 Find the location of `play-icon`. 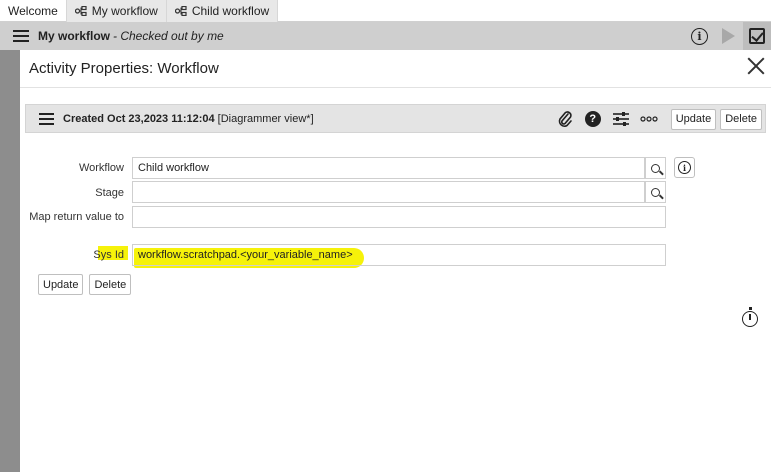

play-icon is located at coordinates (728, 36).